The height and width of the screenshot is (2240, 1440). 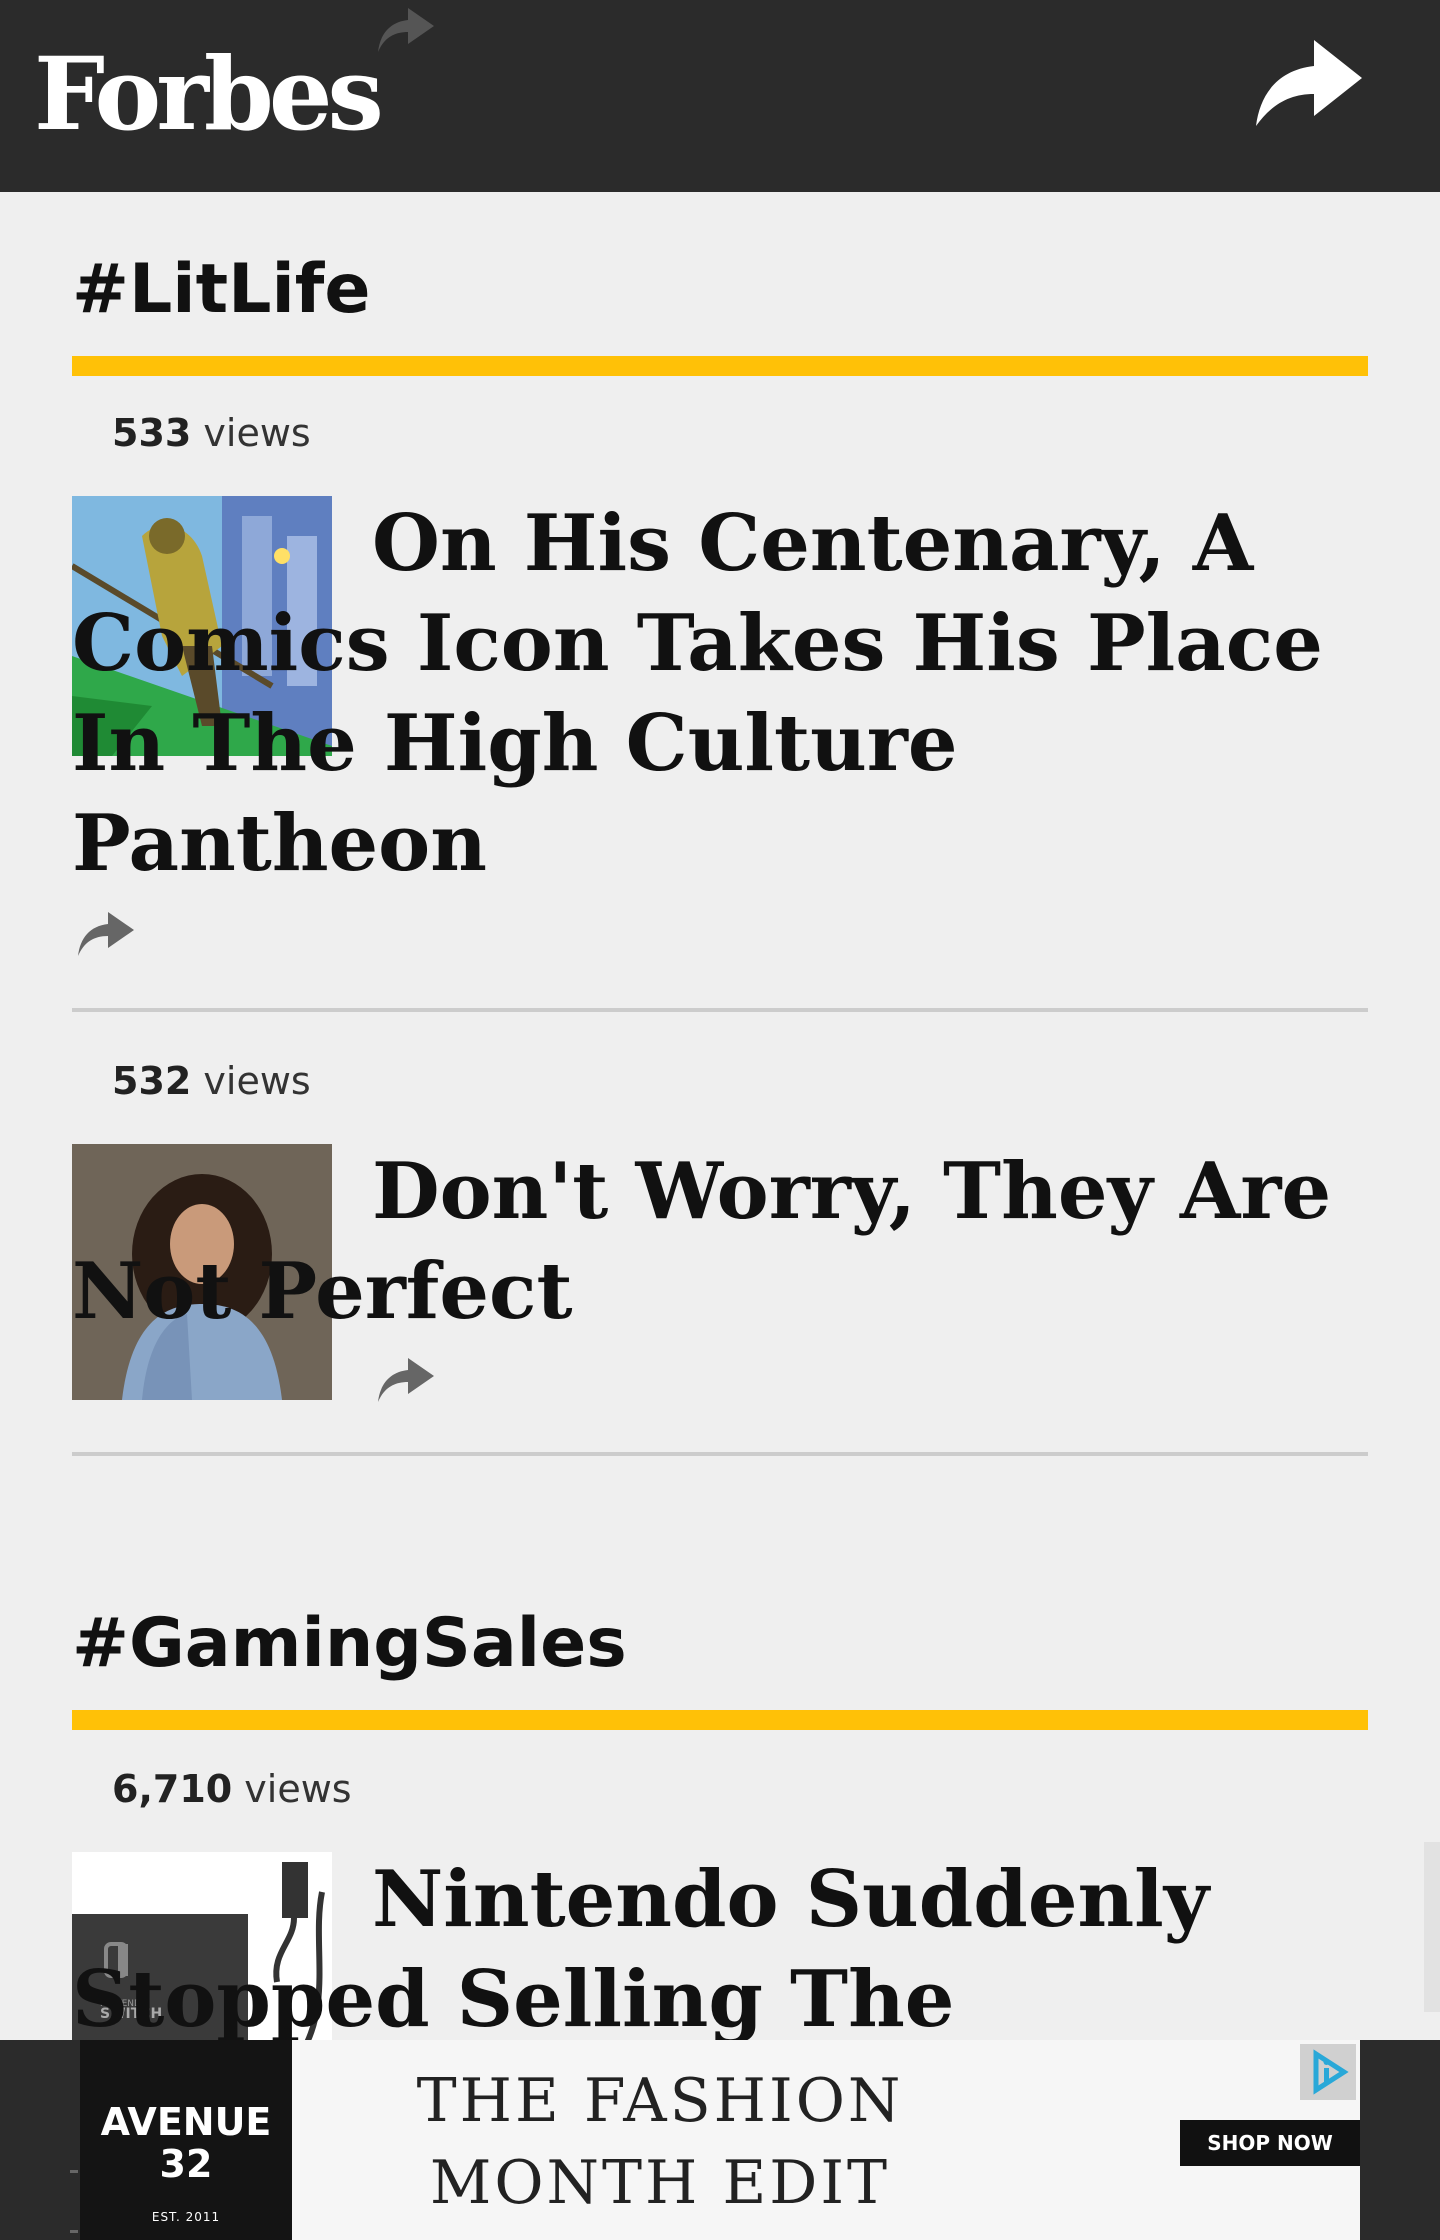 What do you see at coordinates (152, 433) in the screenshot?
I see `views-count: 533` at bounding box center [152, 433].